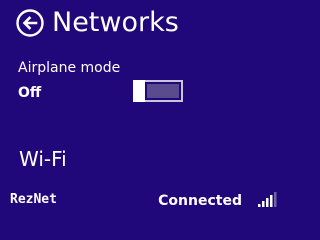 Image resolution: width=320 pixels, height=240 pixels. I want to click on toggle-thumb, so click(139, 91).